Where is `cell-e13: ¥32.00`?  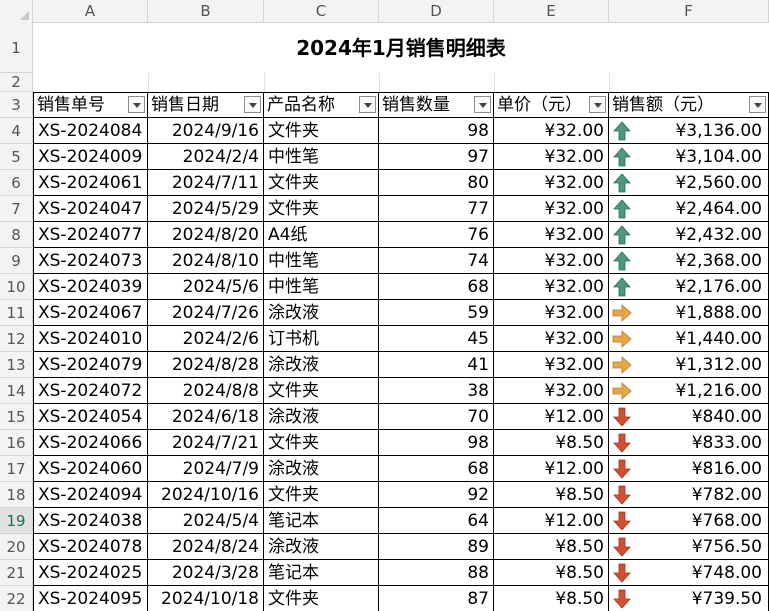
cell-e13: ¥32.00 is located at coordinates (551, 365).